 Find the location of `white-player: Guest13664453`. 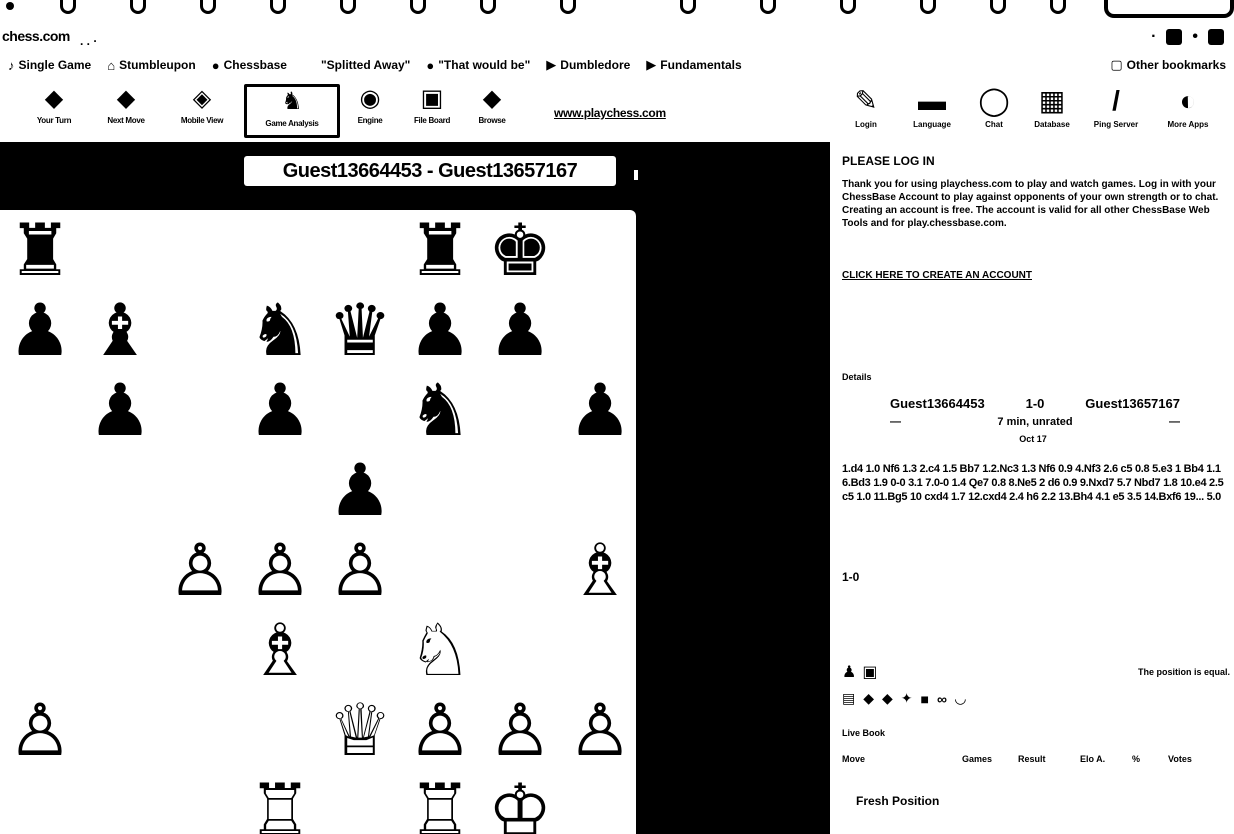

white-player: Guest13664453 is located at coordinates (937, 403).